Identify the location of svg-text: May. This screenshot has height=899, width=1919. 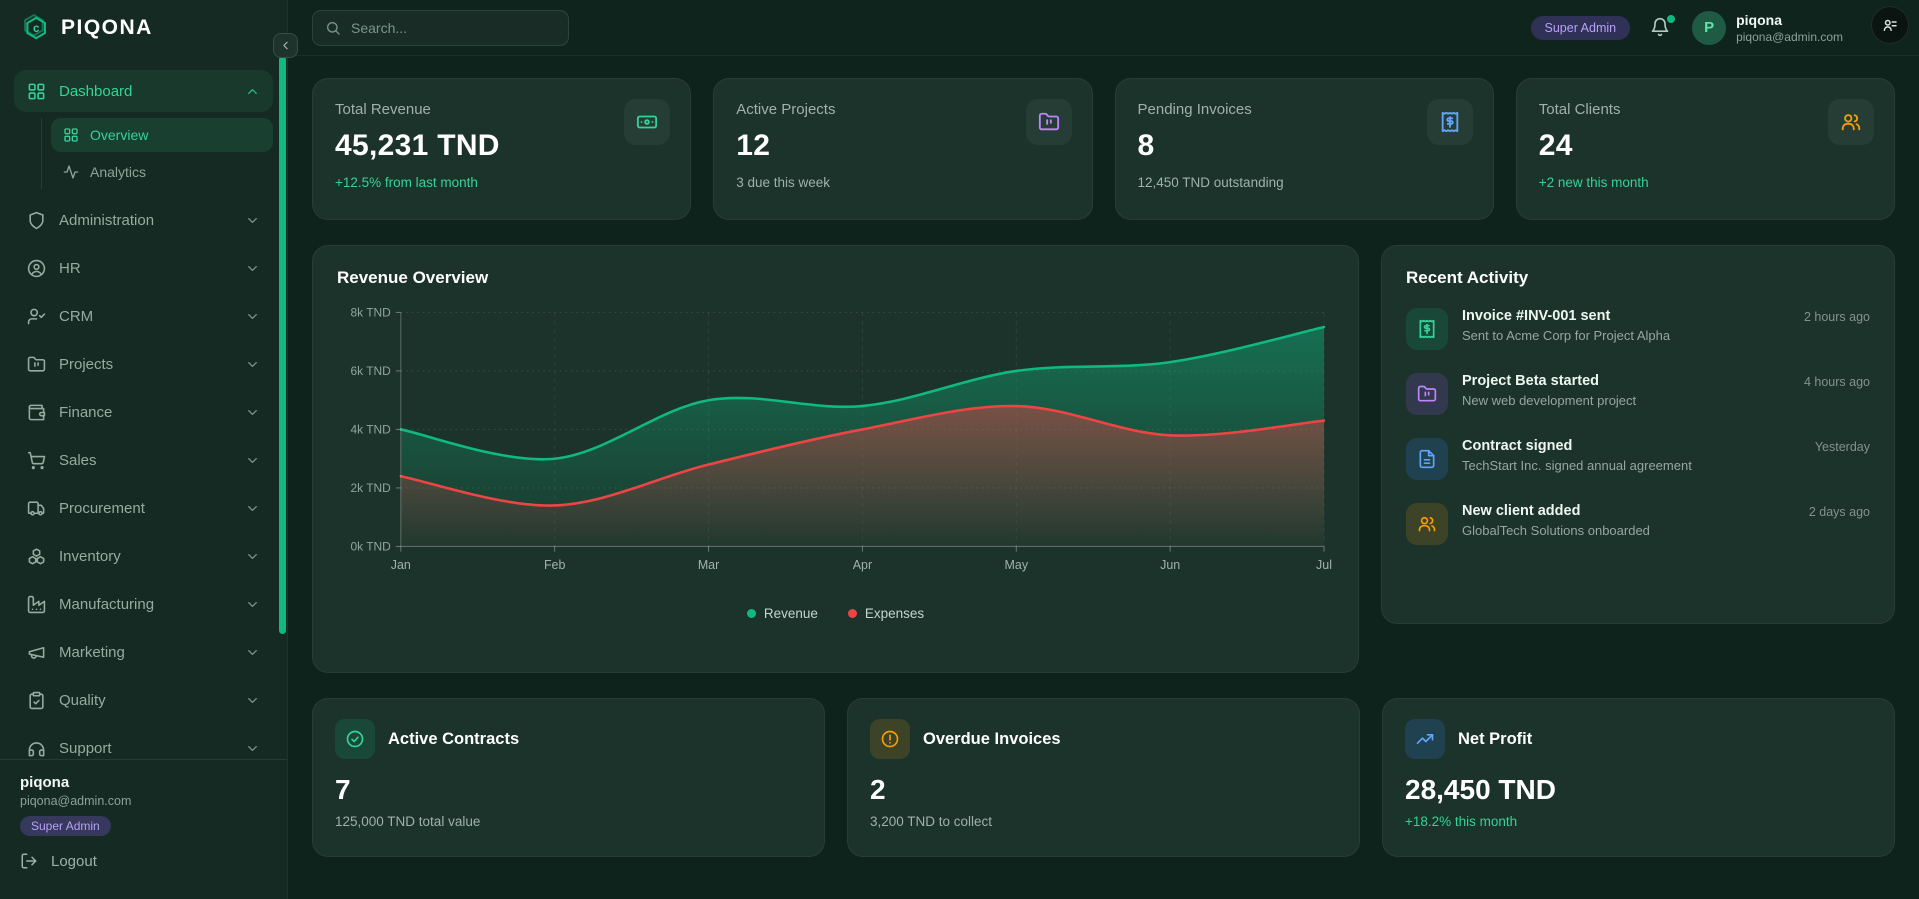
(1017, 565).